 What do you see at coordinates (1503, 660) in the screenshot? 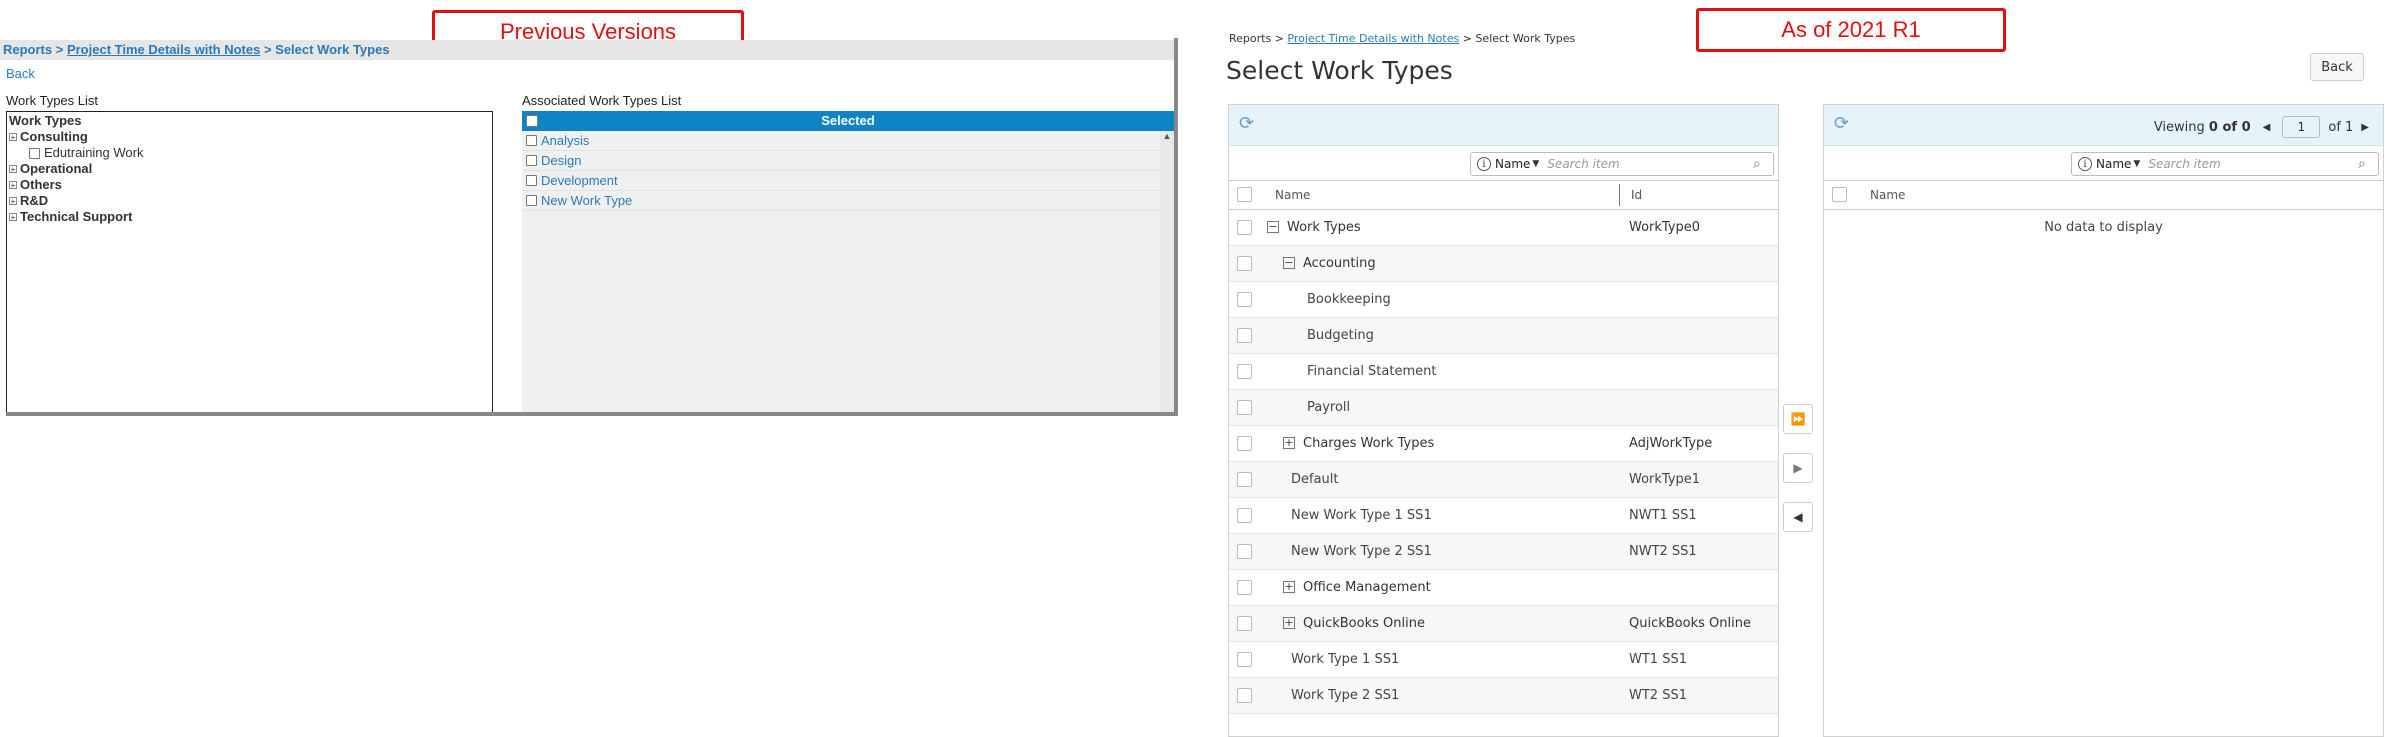
I see `table-row: Work Type 1 SS1 WT1 SS1` at bounding box center [1503, 660].